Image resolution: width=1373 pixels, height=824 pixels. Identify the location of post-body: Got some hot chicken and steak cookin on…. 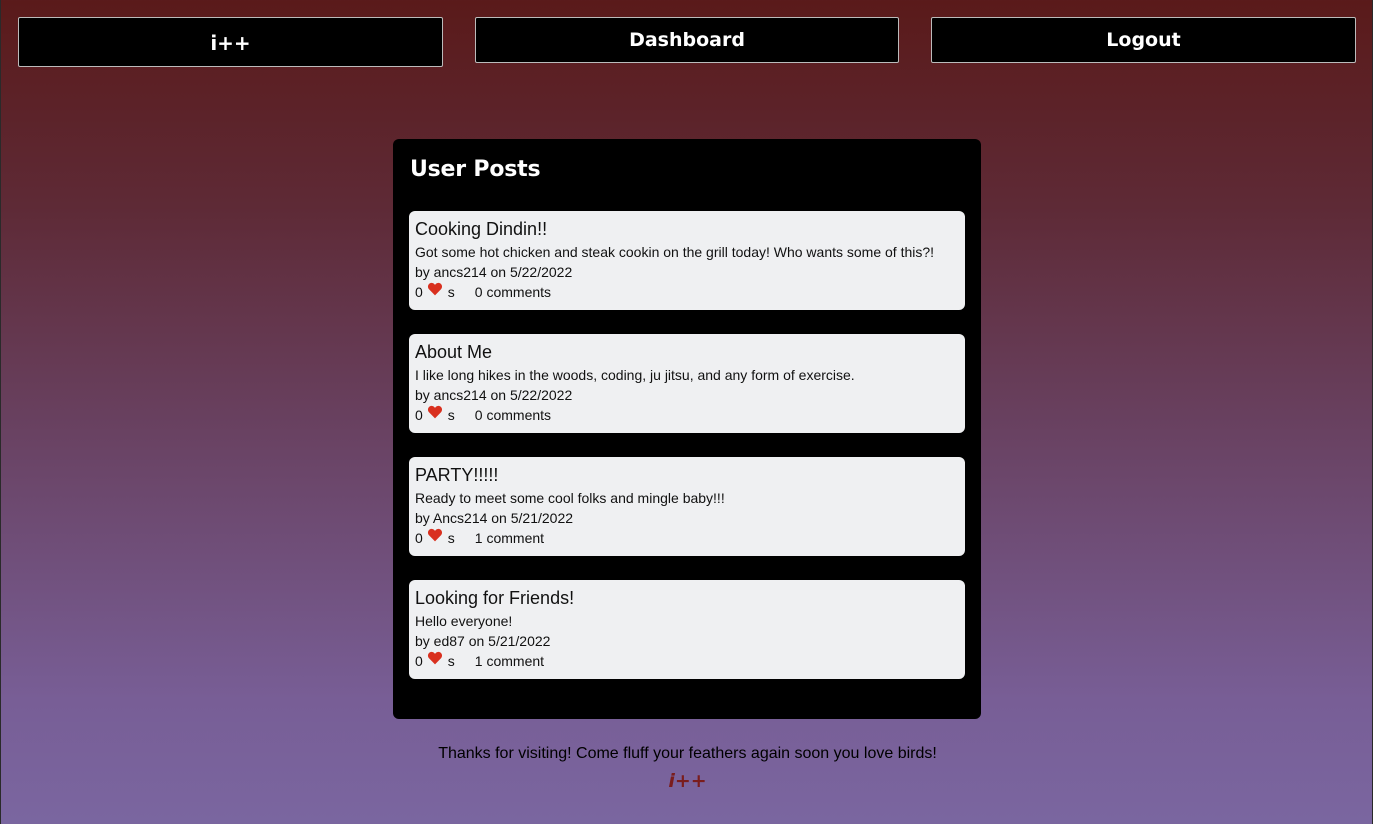
(675, 252).